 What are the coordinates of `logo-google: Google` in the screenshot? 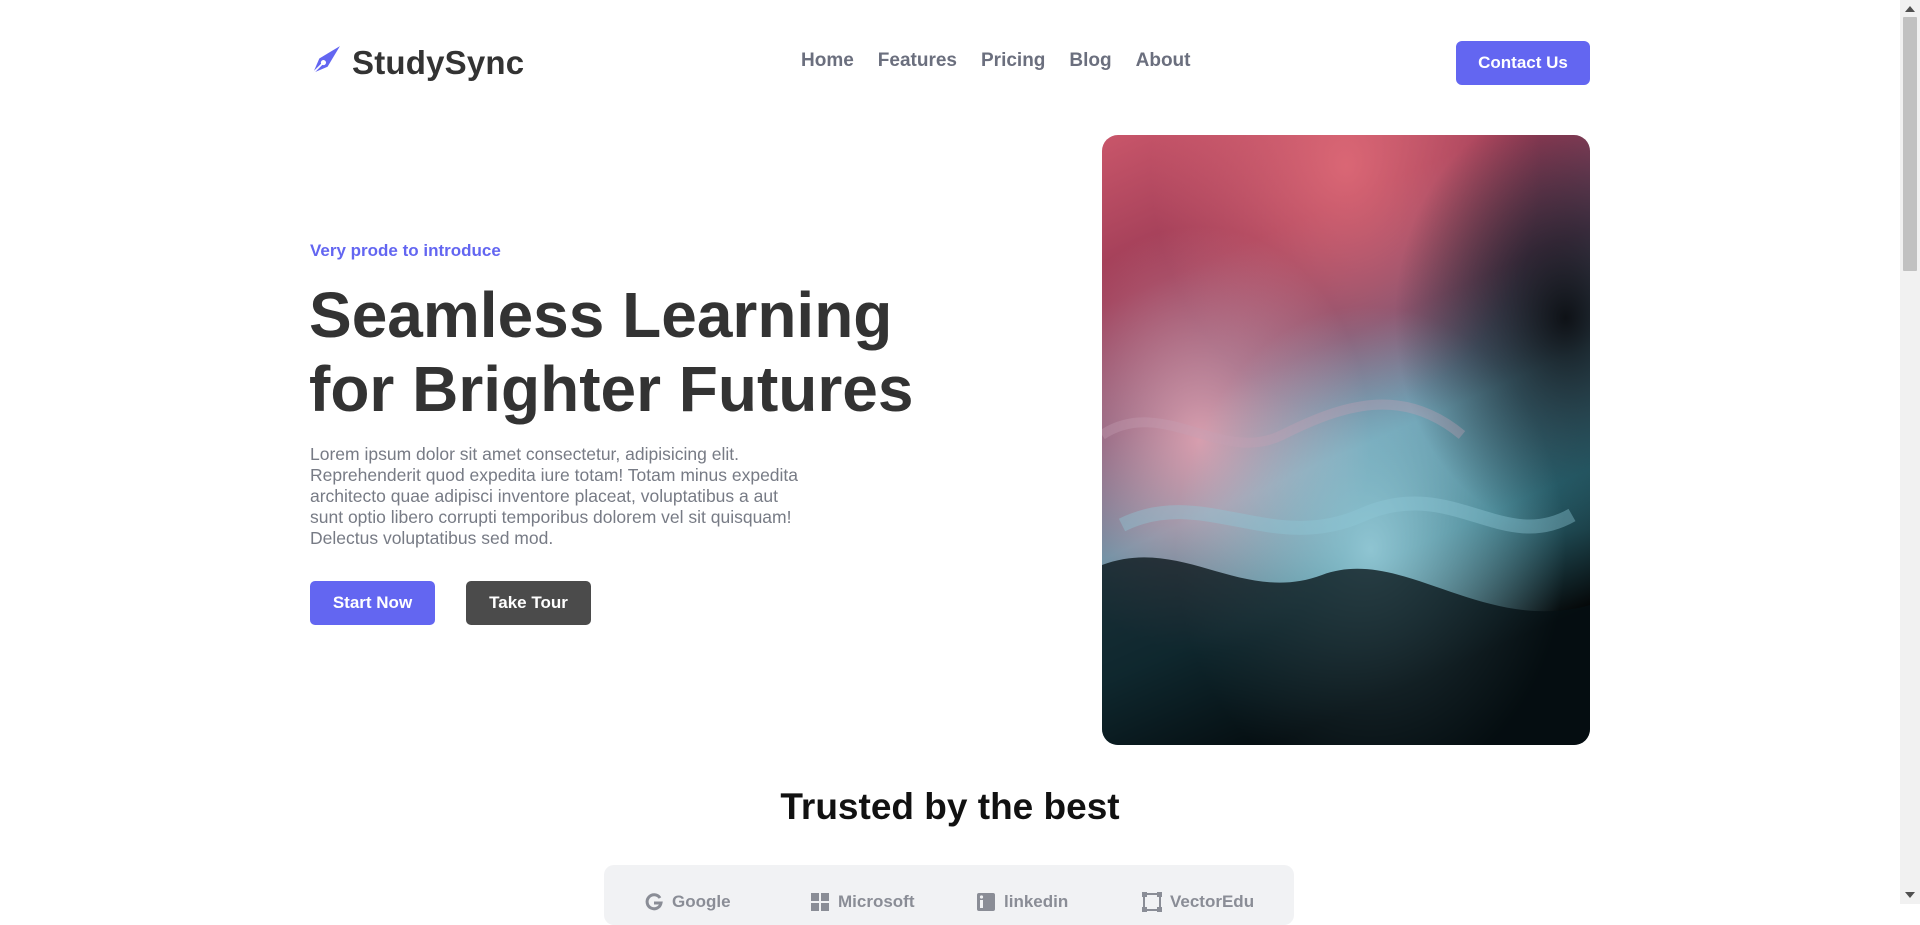 It's located at (687, 902).